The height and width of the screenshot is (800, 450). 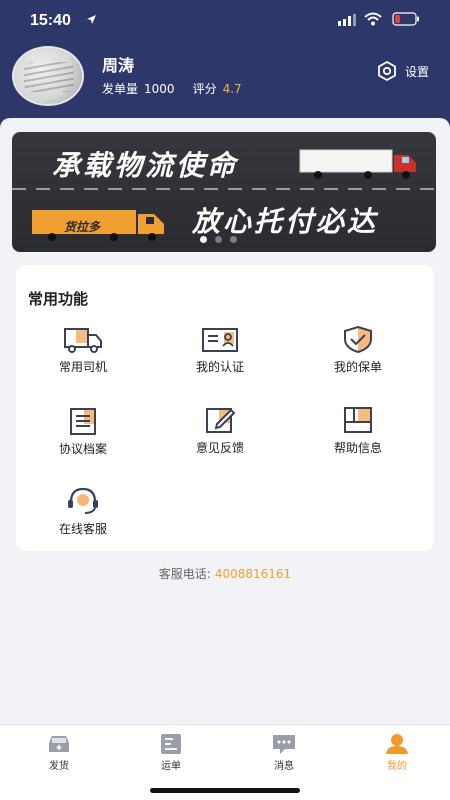 What do you see at coordinates (358, 420) in the screenshot?
I see `help-book-icon` at bounding box center [358, 420].